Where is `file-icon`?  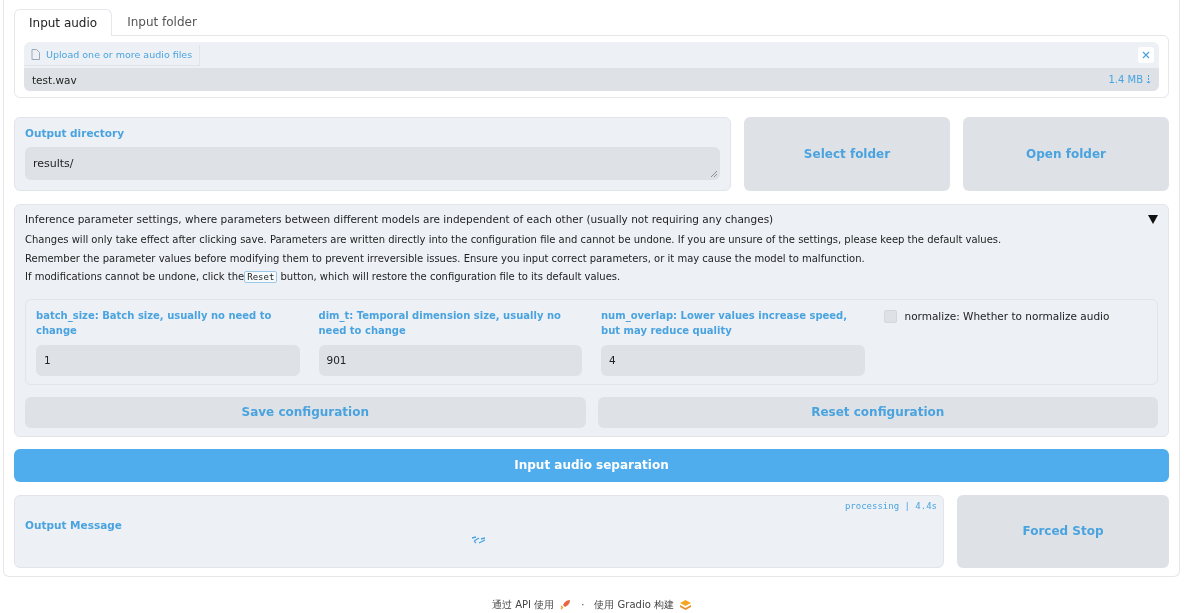
file-icon is located at coordinates (35, 54).